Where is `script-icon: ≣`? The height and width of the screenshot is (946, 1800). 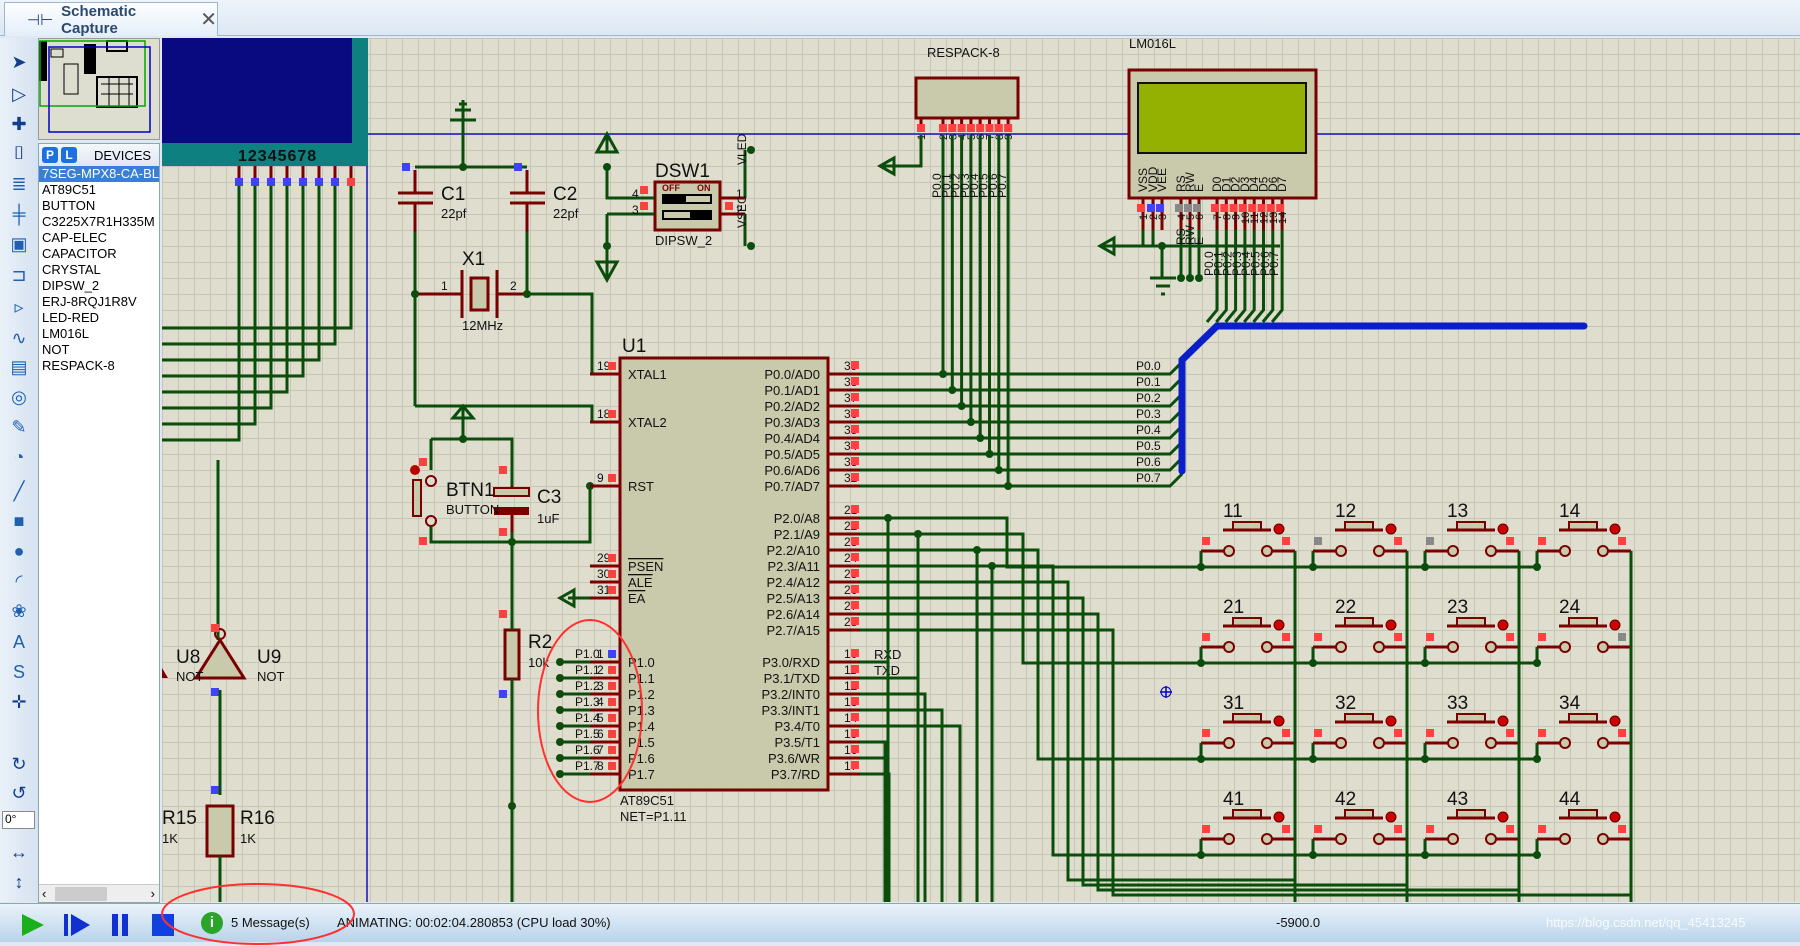 script-icon: ≣ is located at coordinates (19, 184).